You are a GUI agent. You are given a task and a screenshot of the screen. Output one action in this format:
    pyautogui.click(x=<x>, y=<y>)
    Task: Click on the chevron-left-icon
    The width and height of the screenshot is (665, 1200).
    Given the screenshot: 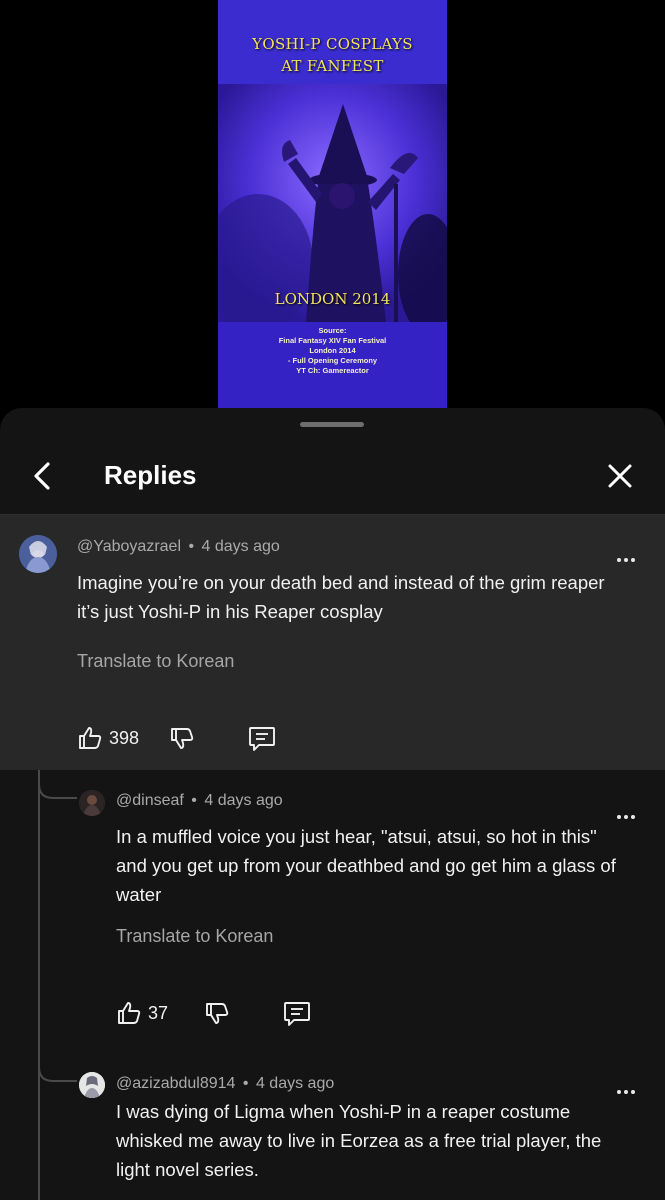 What is the action you would take?
    pyautogui.click(x=42, y=476)
    